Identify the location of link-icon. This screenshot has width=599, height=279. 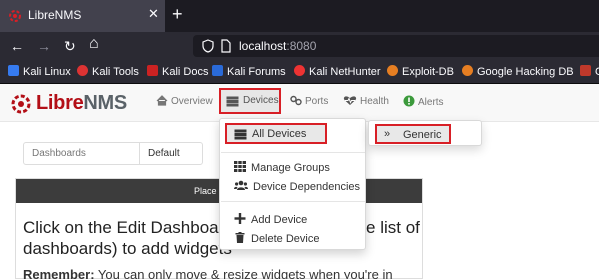
(296, 100).